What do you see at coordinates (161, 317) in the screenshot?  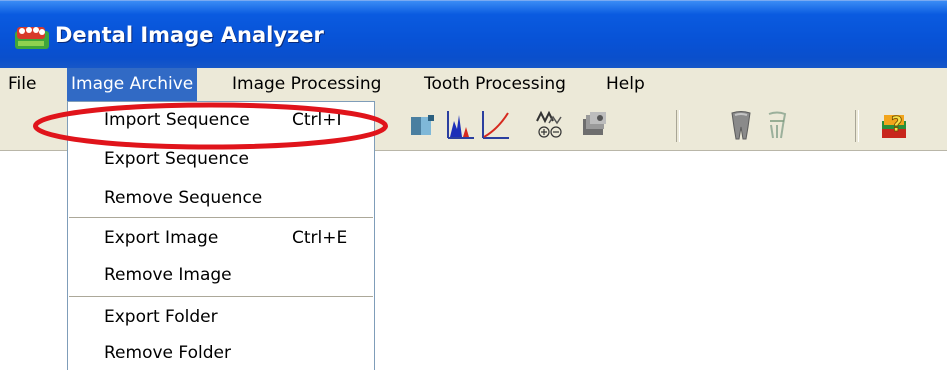 I see `menu-item-label: Export Folder` at bounding box center [161, 317].